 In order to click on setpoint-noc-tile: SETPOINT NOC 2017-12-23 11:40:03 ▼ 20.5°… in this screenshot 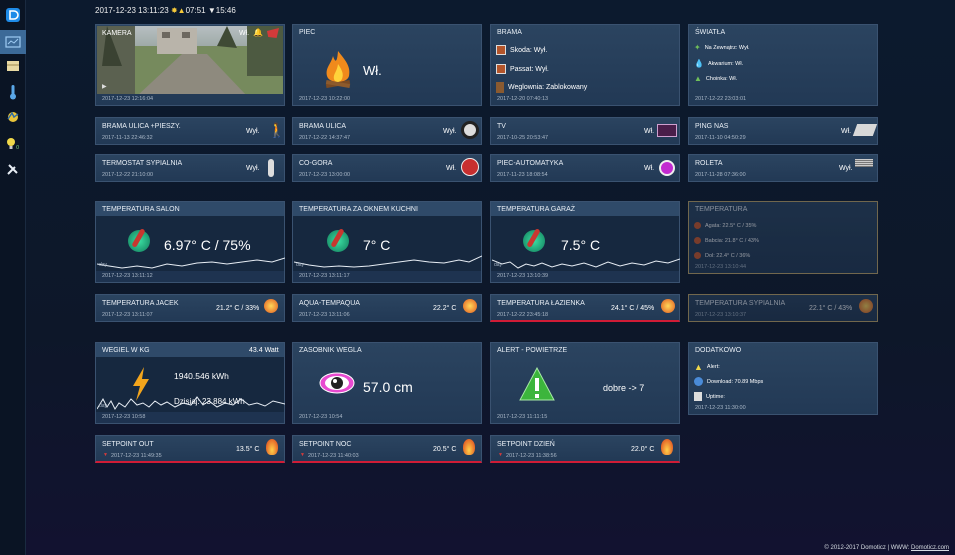, I will do `click(387, 449)`.